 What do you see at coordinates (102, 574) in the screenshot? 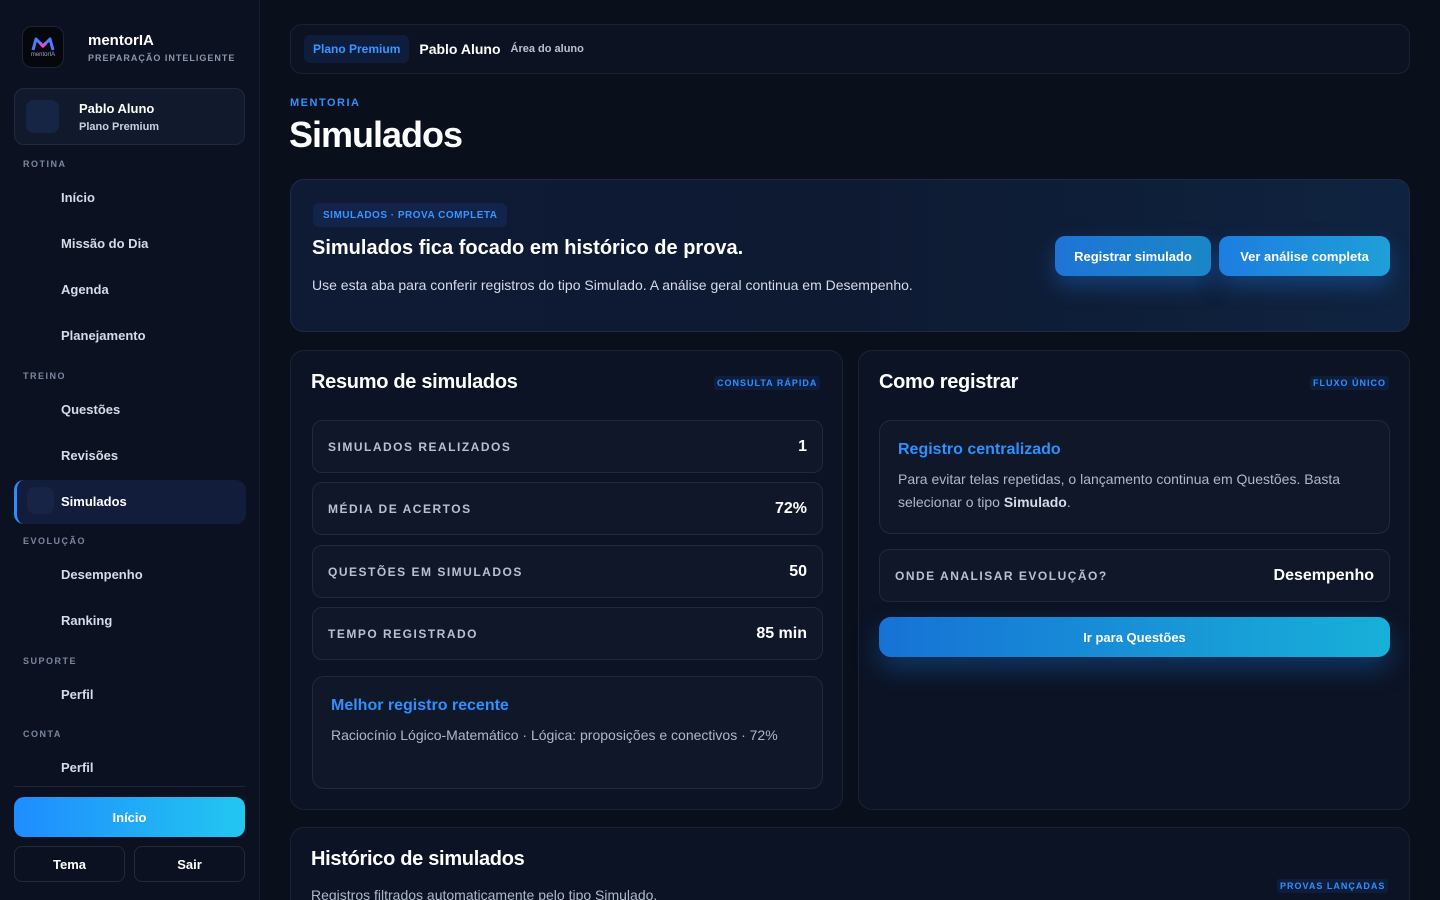
I see `sidebar-item-desempenho: Desempenho` at bounding box center [102, 574].